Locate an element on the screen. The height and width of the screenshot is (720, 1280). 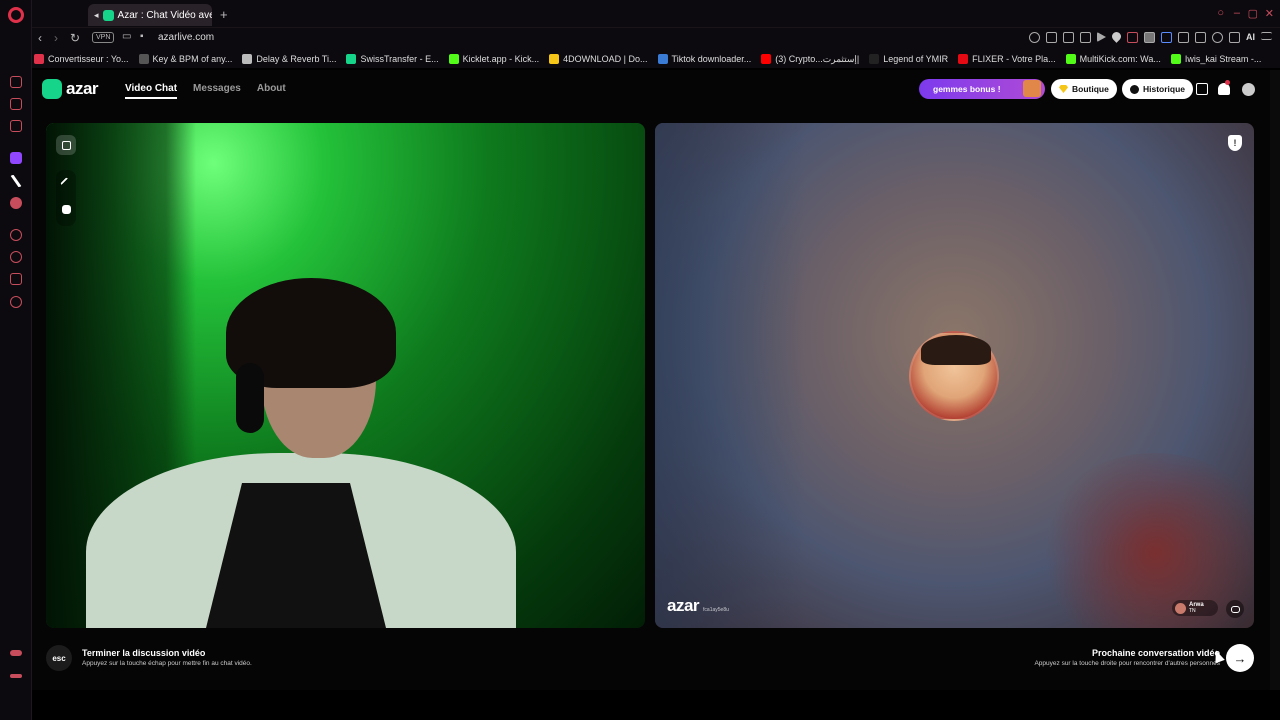
pin-icon is located at coordinates (1051, 37).